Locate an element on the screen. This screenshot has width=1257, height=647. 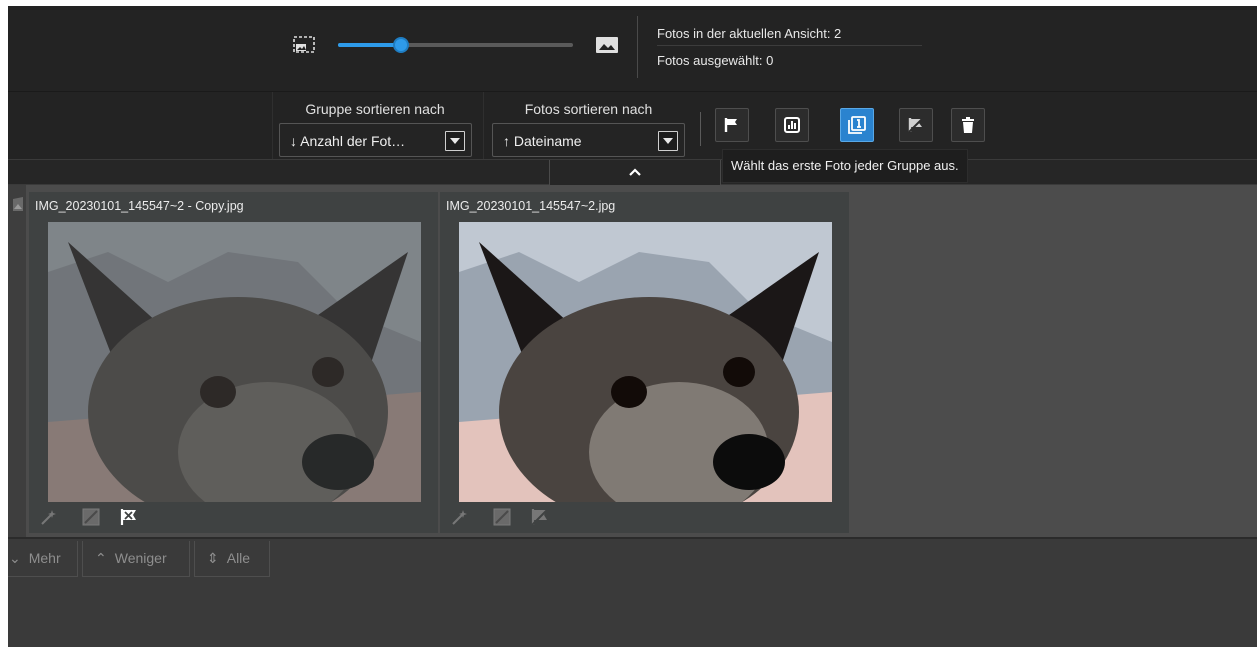
trash-icon is located at coordinates (968, 125).